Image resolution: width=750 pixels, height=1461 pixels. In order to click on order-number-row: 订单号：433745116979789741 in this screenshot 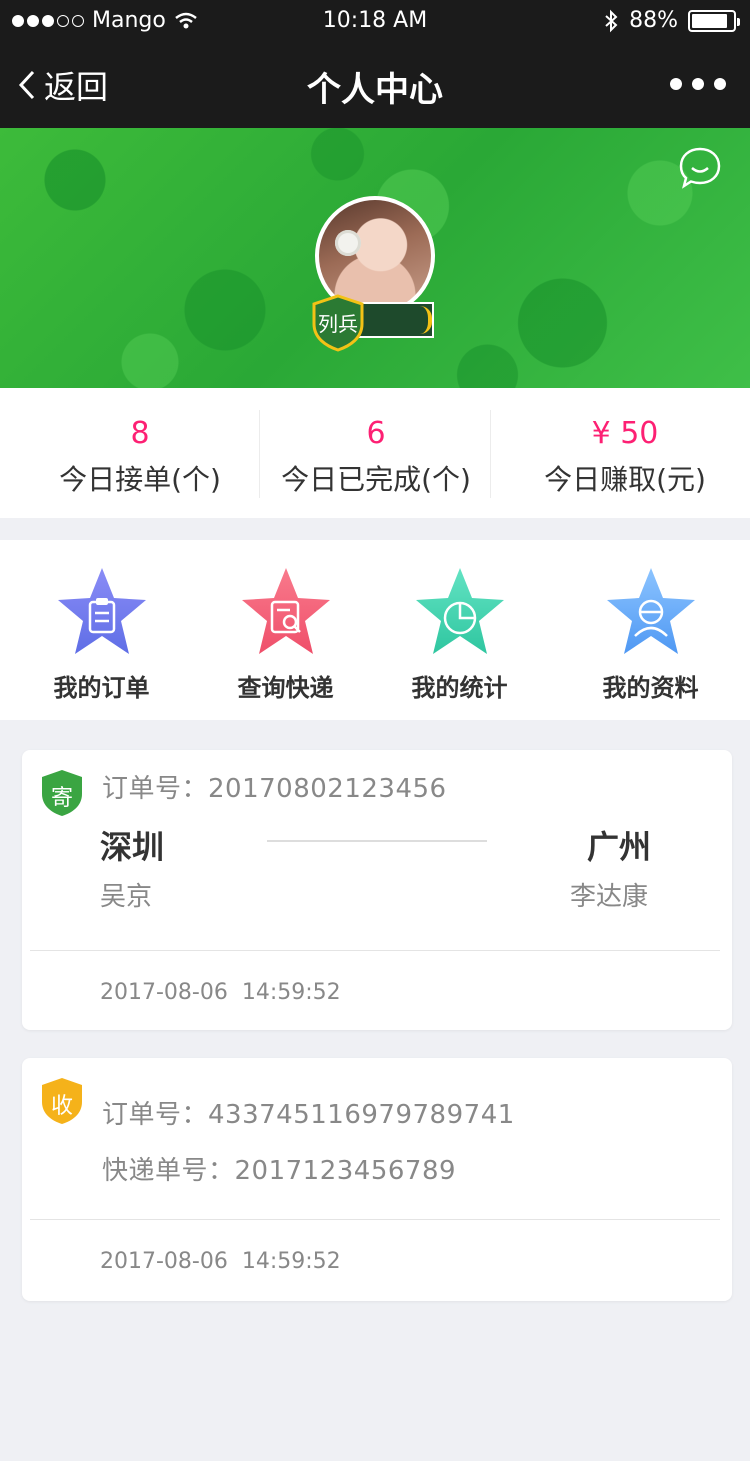, I will do `click(308, 1112)`.